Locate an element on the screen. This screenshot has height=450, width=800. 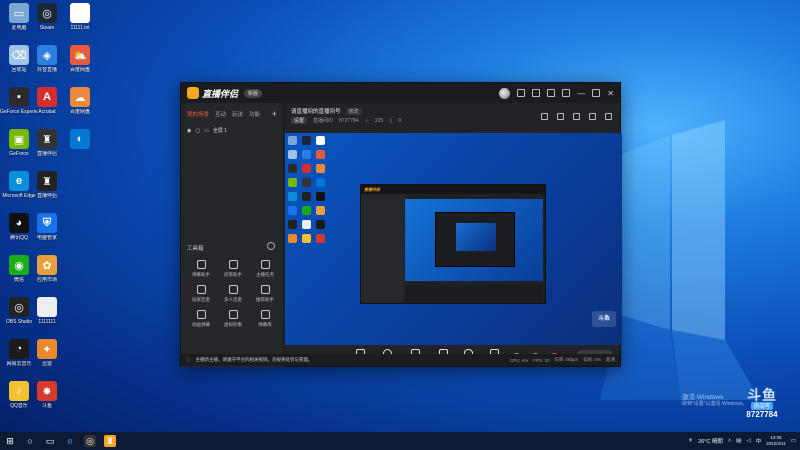
volume-icon: ◁ is located at coordinates (748, 441).